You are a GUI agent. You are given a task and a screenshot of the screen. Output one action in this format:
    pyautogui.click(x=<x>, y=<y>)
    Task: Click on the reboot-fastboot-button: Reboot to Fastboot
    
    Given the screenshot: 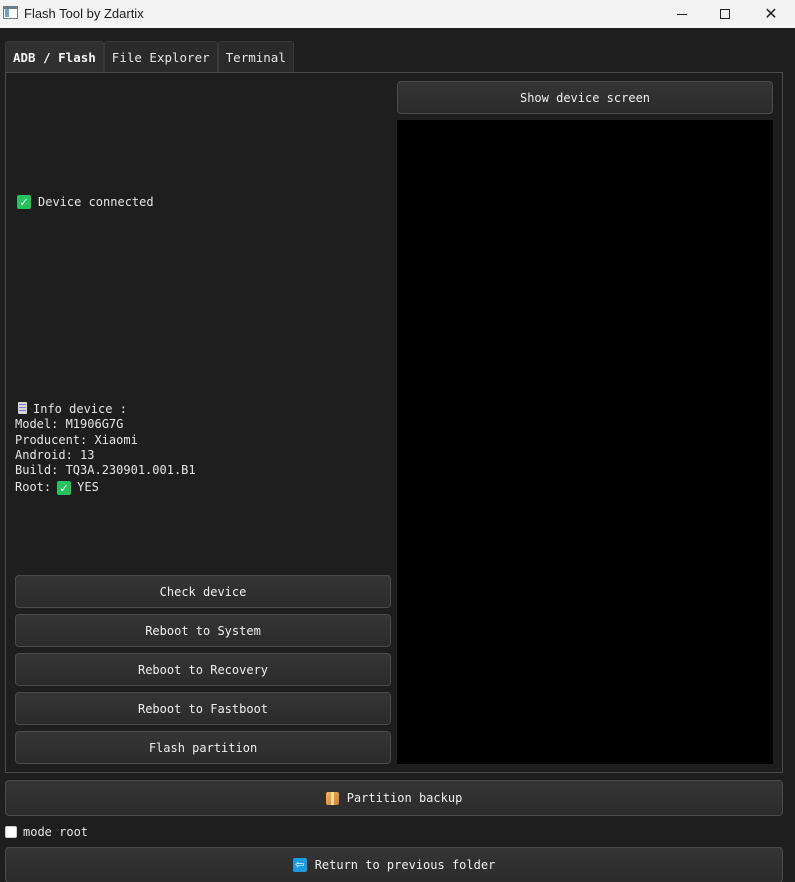 What is the action you would take?
    pyautogui.click(x=203, y=708)
    